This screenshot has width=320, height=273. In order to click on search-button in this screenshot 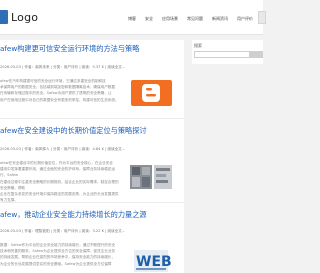, I will do `click(256, 54)`.